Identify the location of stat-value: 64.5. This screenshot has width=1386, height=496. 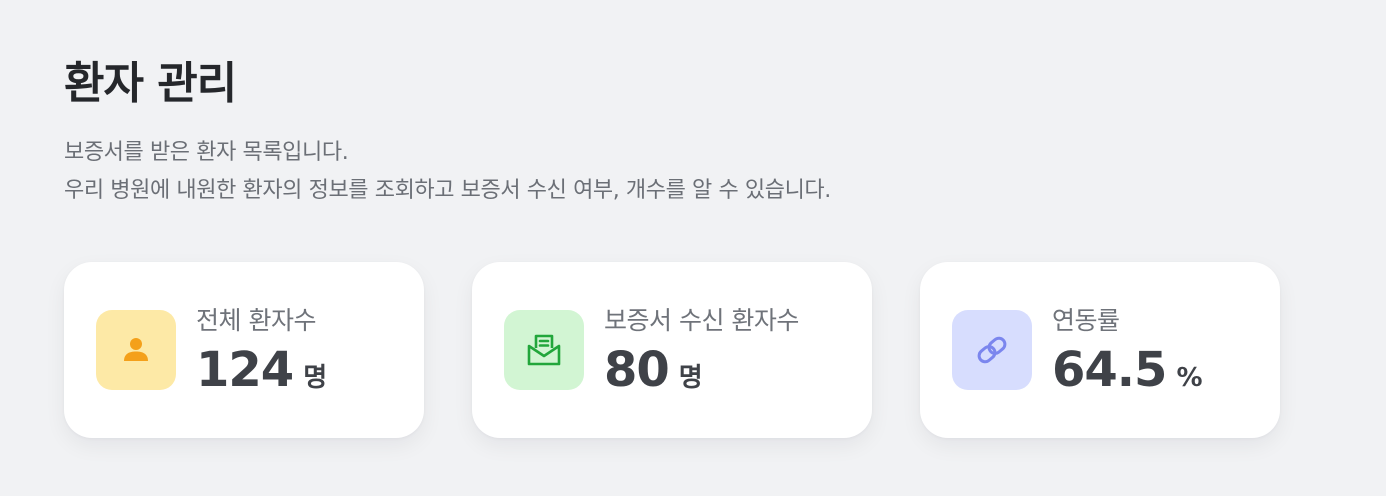
(1109, 370).